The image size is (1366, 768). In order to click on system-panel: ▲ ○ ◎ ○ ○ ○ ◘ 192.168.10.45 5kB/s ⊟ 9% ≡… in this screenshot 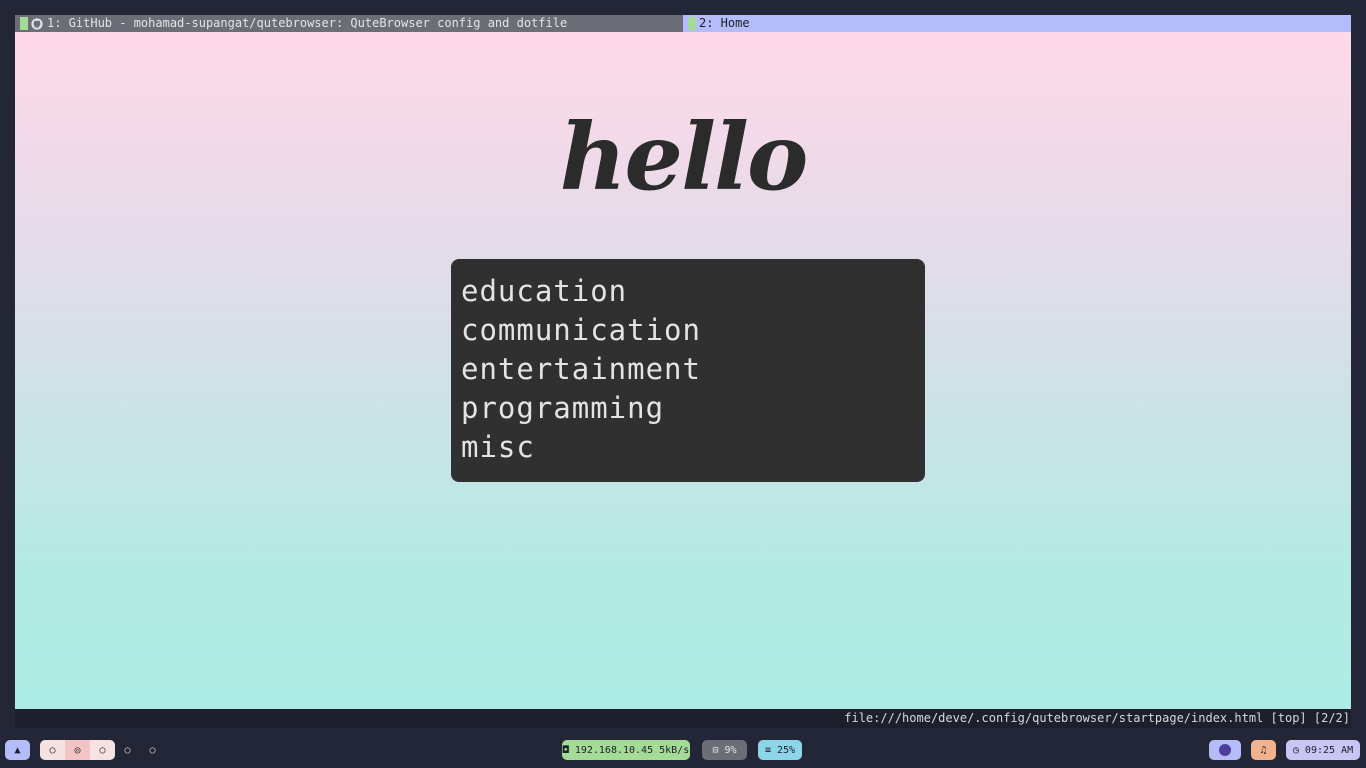, I will do `click(683, 751)`.